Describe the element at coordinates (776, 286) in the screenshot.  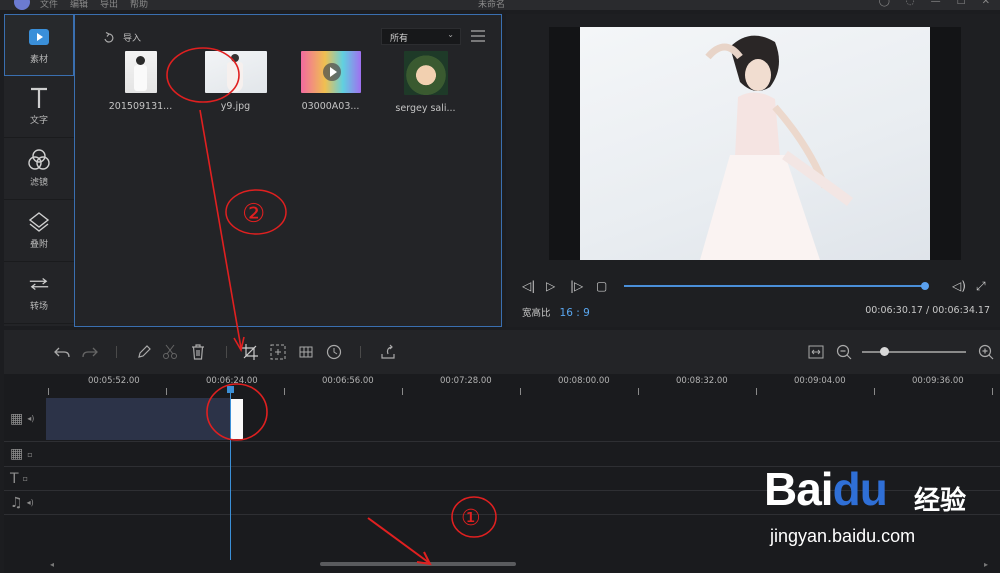
I see `playback-progress-bar` at that location.